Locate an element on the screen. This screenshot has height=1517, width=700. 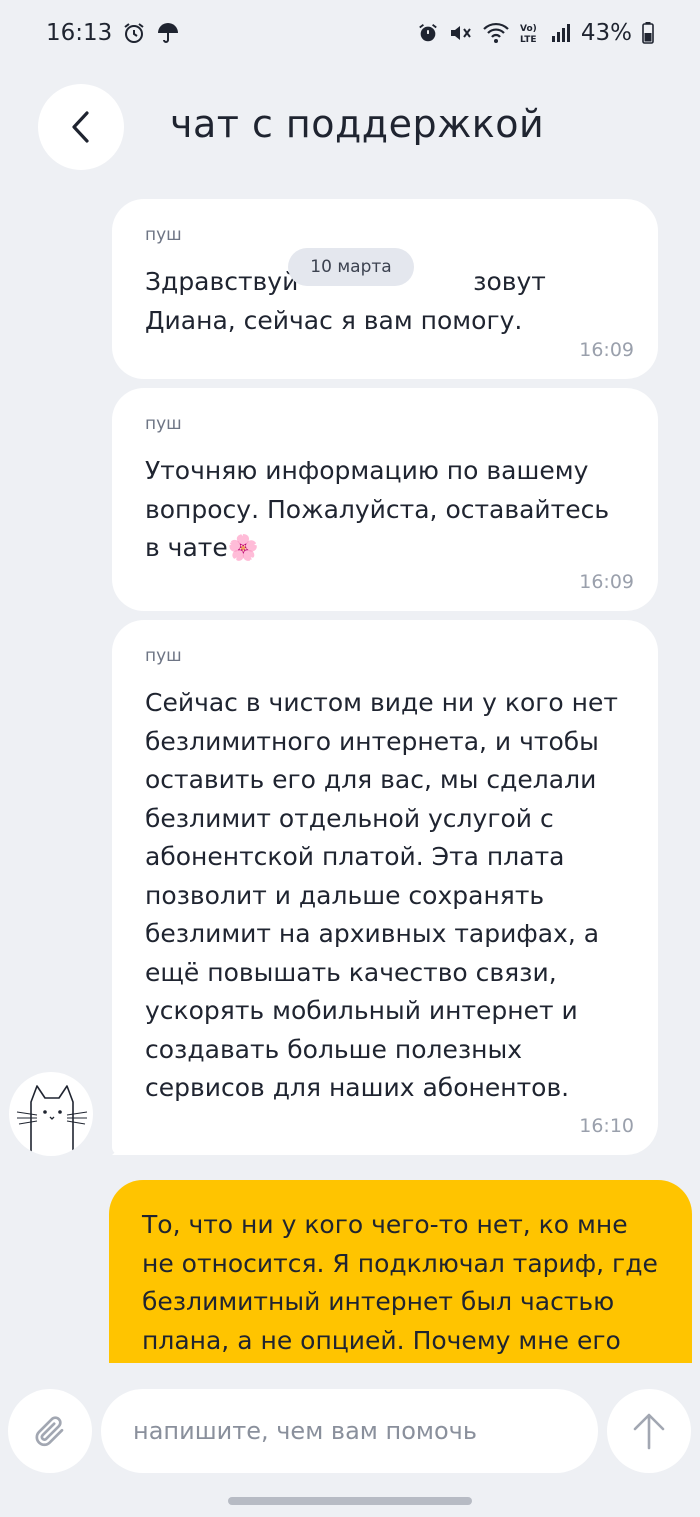
wifi-icon is located at coordinates (496, 33).